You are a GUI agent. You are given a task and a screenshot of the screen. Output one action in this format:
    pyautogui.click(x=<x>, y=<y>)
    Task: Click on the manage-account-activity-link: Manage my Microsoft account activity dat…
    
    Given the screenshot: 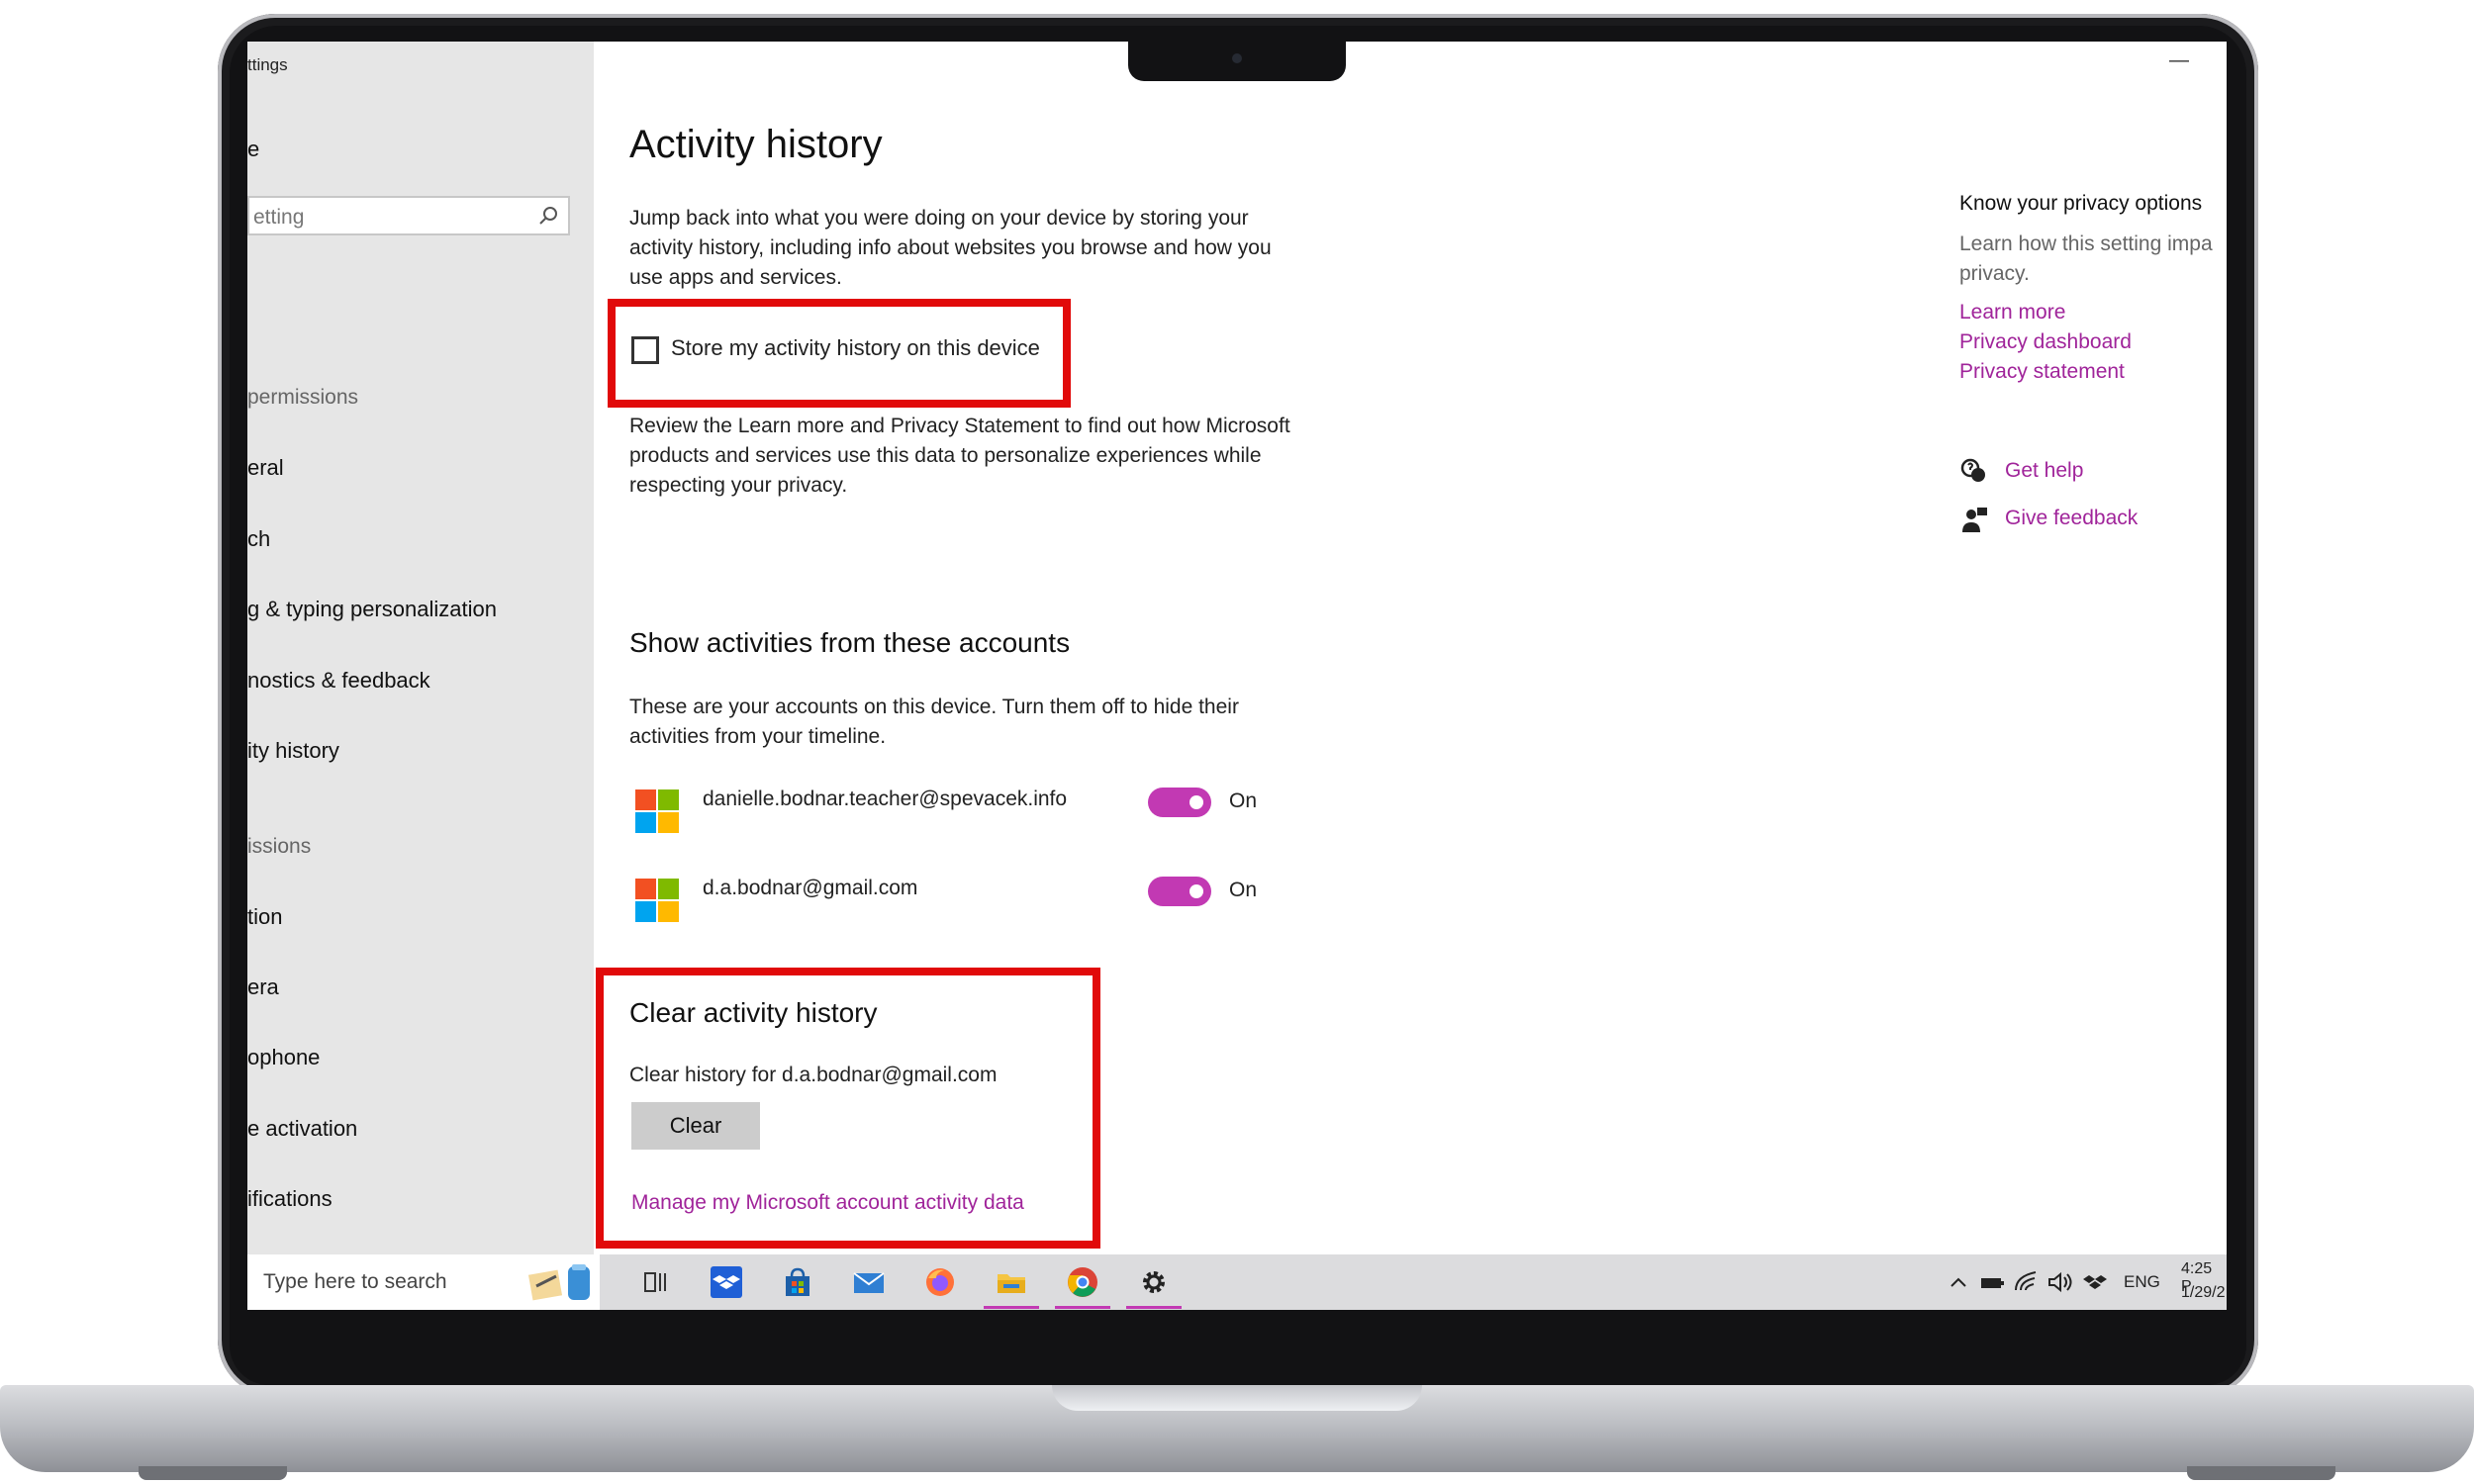 What is the action you would take?
    pyautogui.click(x=828, y=1203)
    